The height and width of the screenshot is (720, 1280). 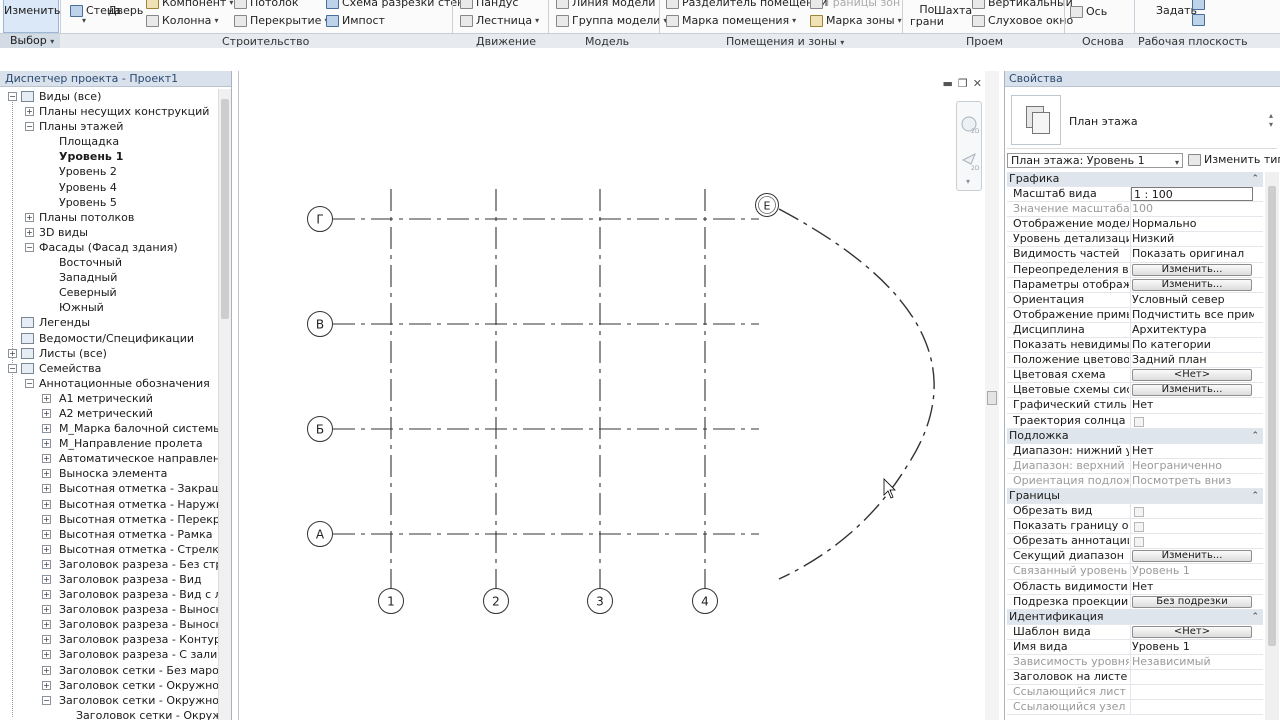 I want to click on property-value: Уровень 1, so click(x=1193, y=647).